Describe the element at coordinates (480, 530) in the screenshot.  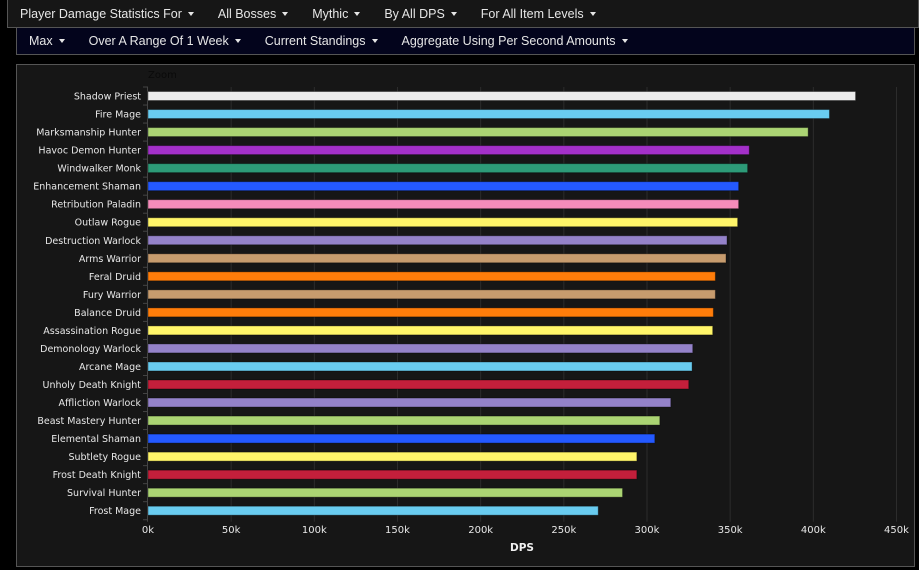
I see `x-tick-label: 200k` at that location.